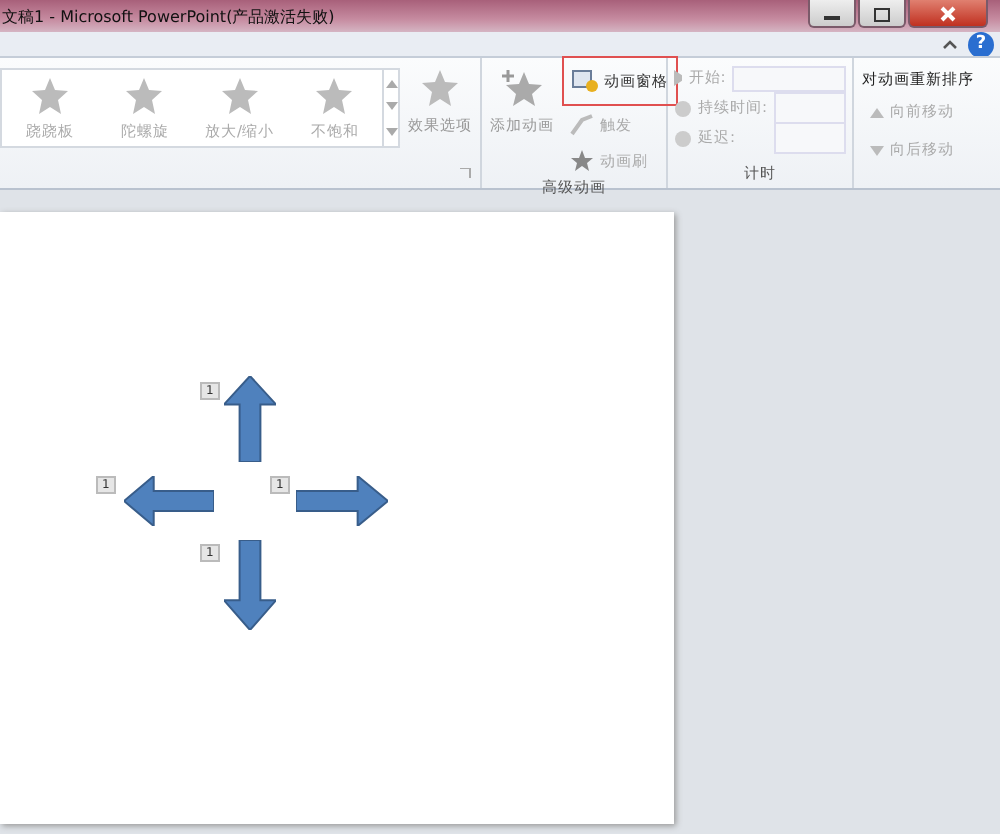 The width and height of the screenshot is (1000, 834). I want to click on close-icon, so click(948, 13).